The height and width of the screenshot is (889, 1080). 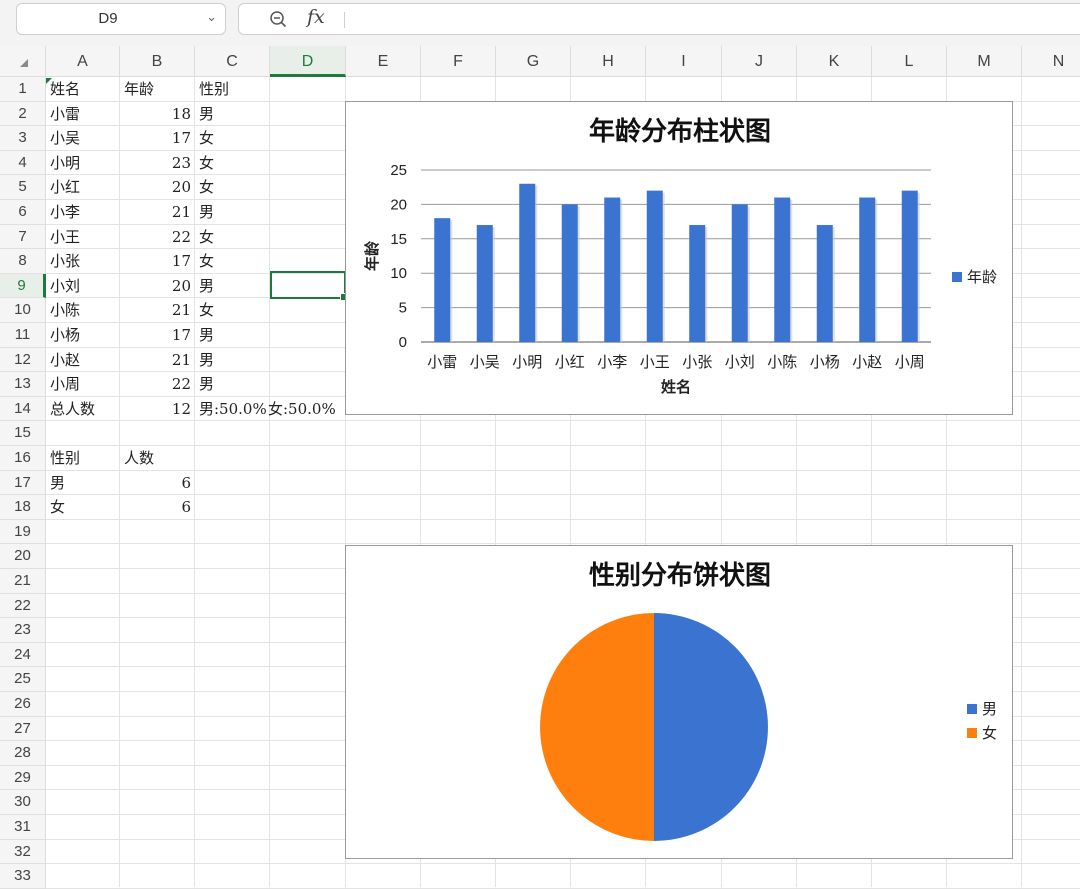 I want to click on row-header-23: 23, so click(x=23, y=630).